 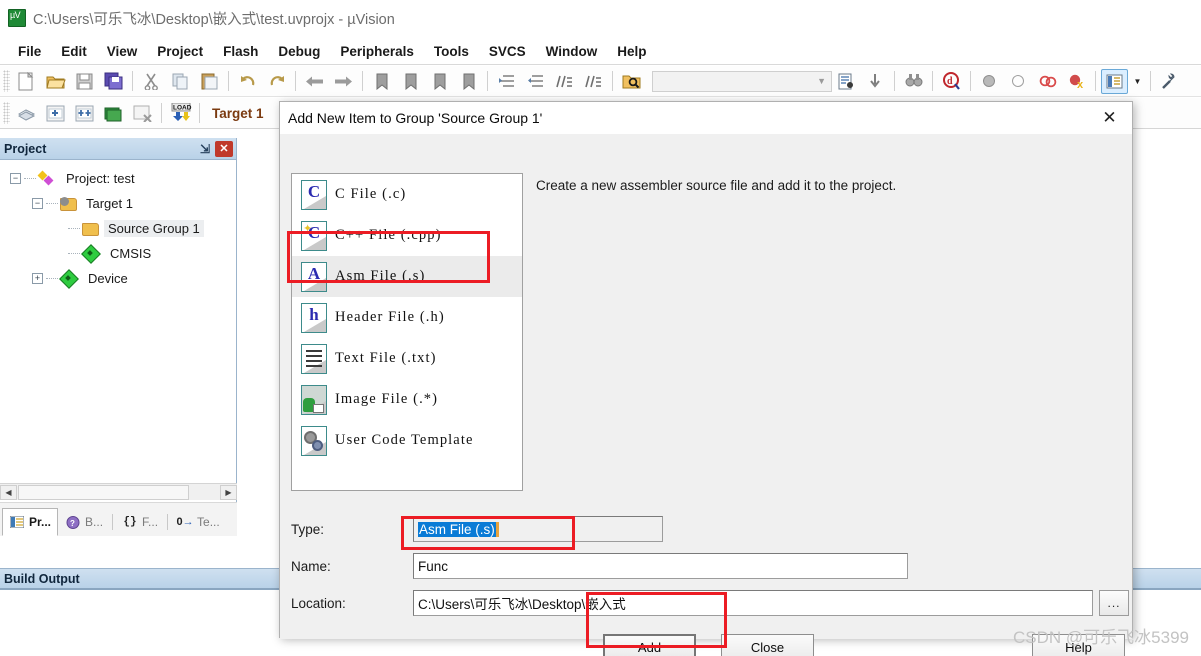 I want to click on file-type-image: Image File (.*), so click(x=407, y=399).